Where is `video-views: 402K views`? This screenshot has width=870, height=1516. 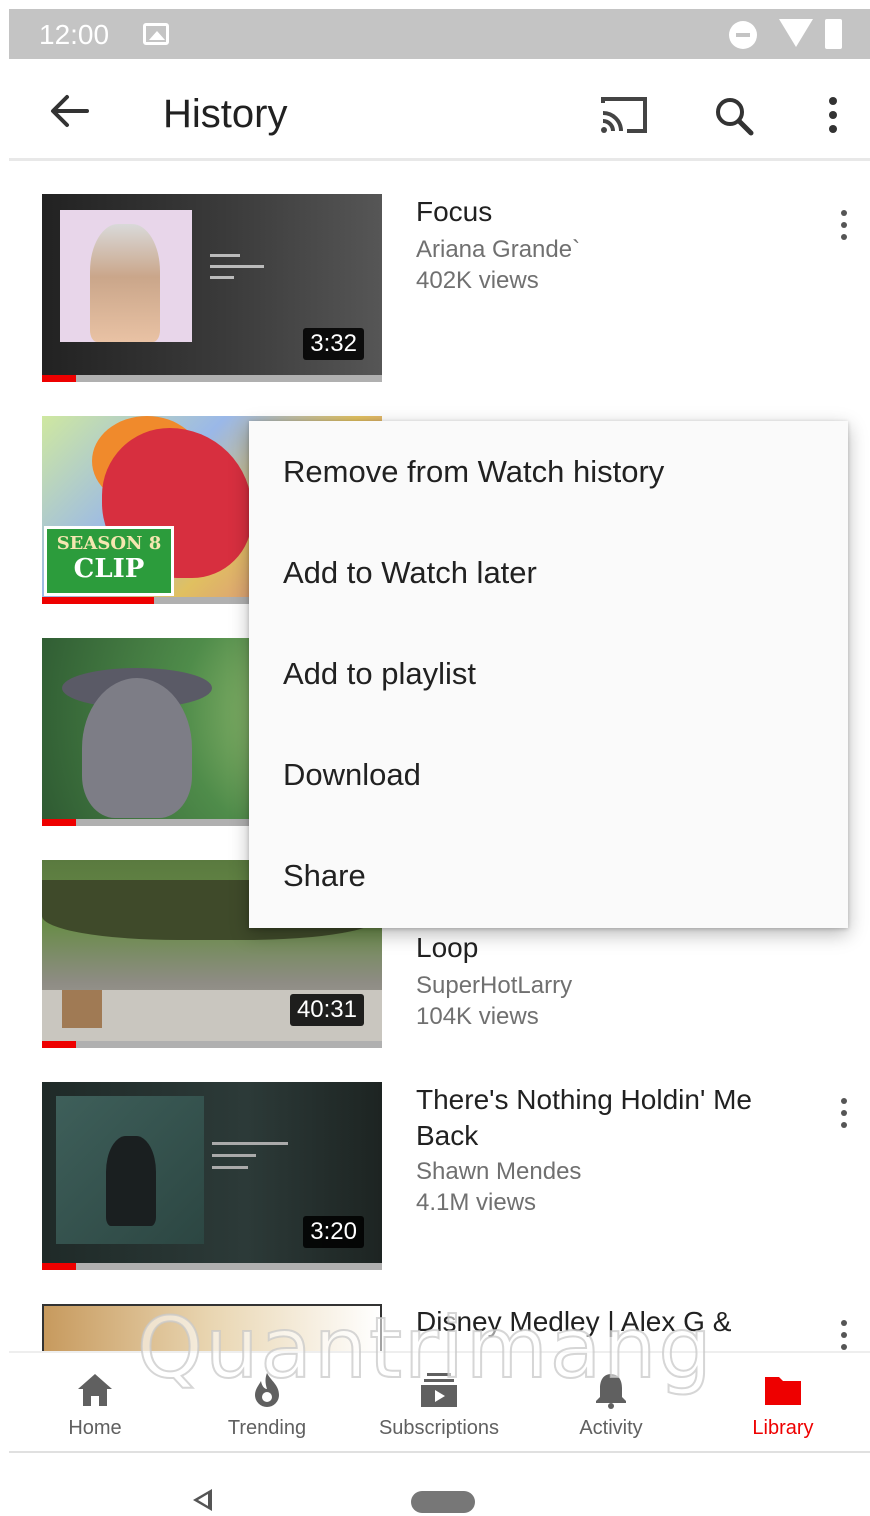
video-views: 402K views is located at coordinates (477, 280).